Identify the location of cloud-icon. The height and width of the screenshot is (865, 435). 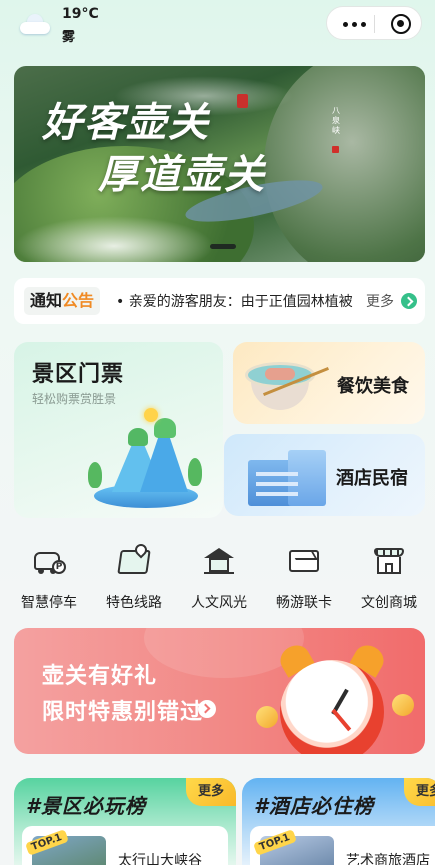
(35, 23).